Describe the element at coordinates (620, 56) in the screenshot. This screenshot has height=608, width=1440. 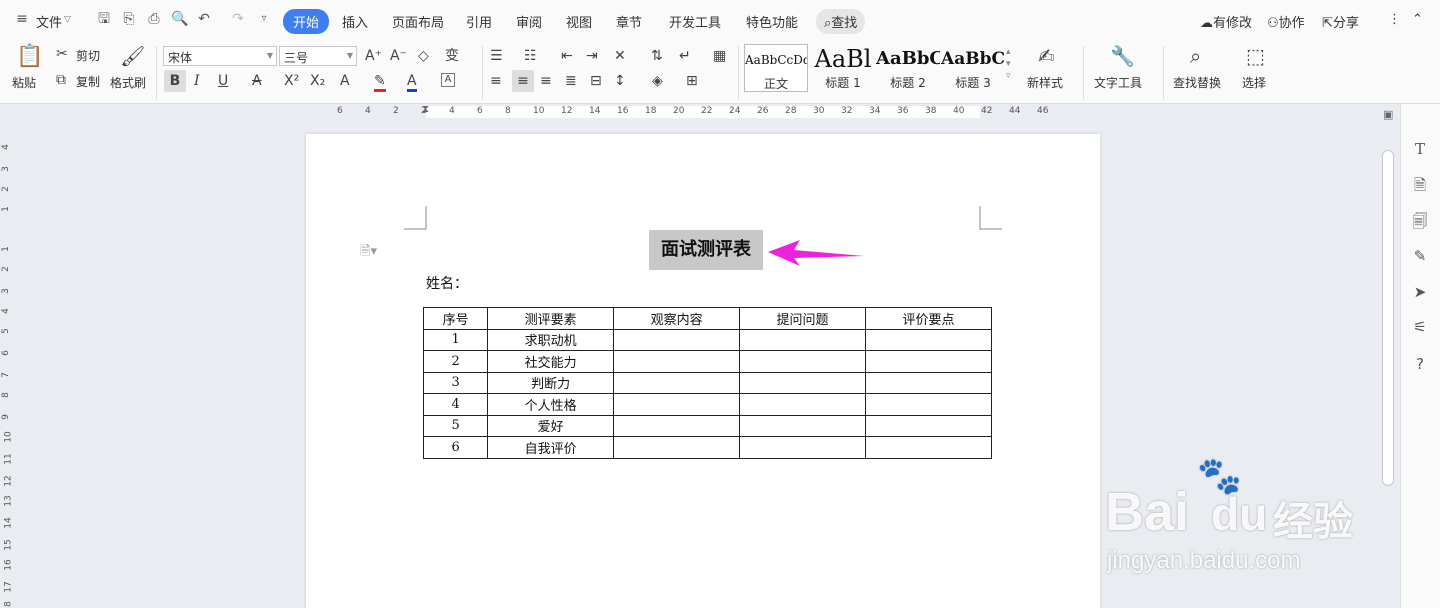
I see `chinese-layout-icon: ✕` at that location.